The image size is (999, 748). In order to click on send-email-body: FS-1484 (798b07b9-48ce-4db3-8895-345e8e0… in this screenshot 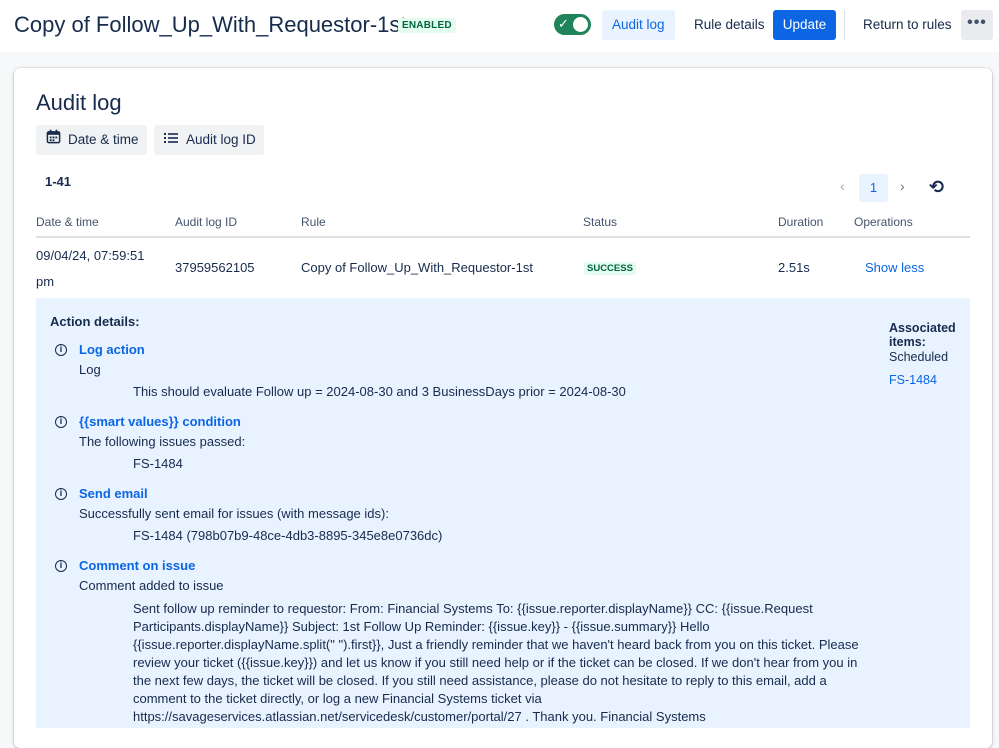, I will do `click(288, 535)`.